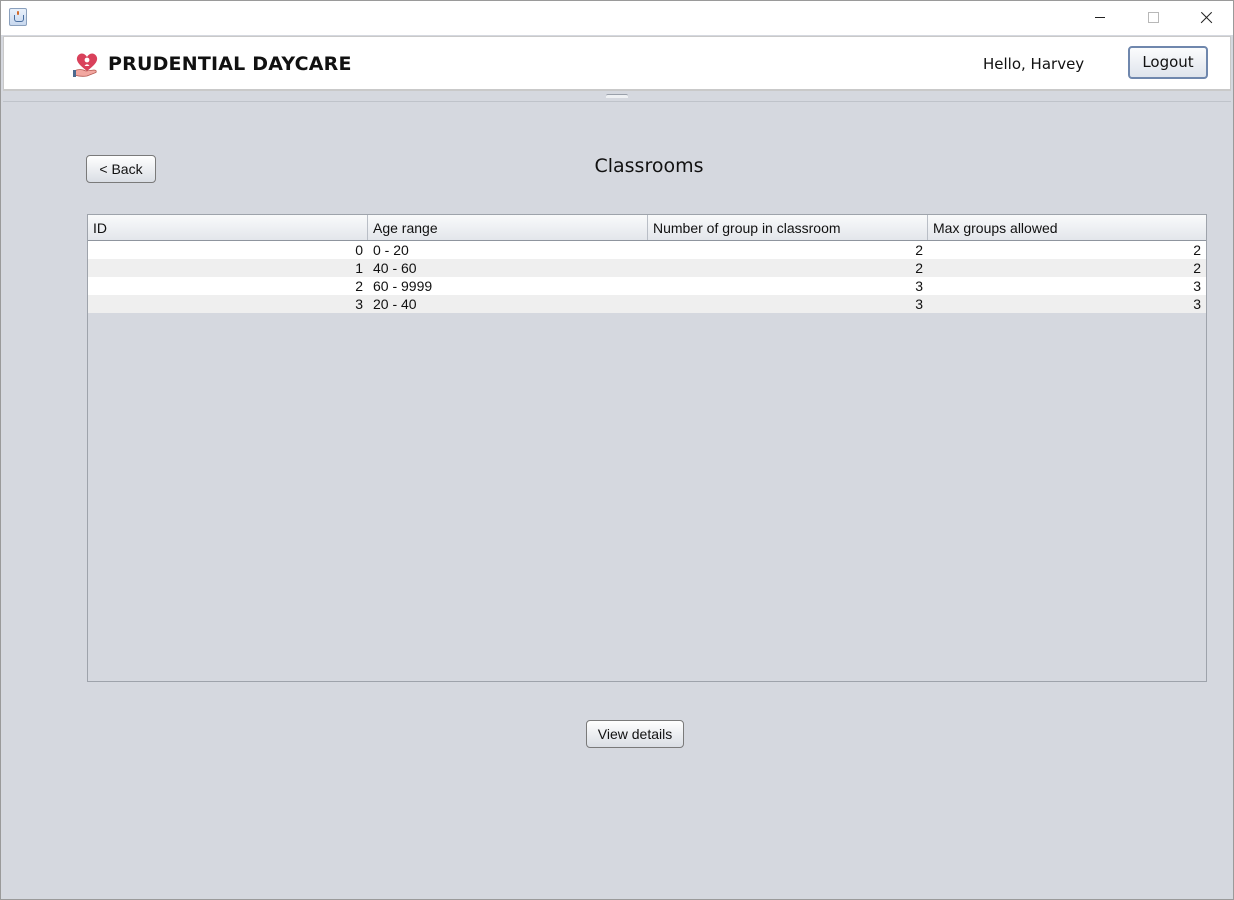 The image size is (1234, 900). I want to click on table-row: 3 20 - 40 3 3, so click(647, 304).